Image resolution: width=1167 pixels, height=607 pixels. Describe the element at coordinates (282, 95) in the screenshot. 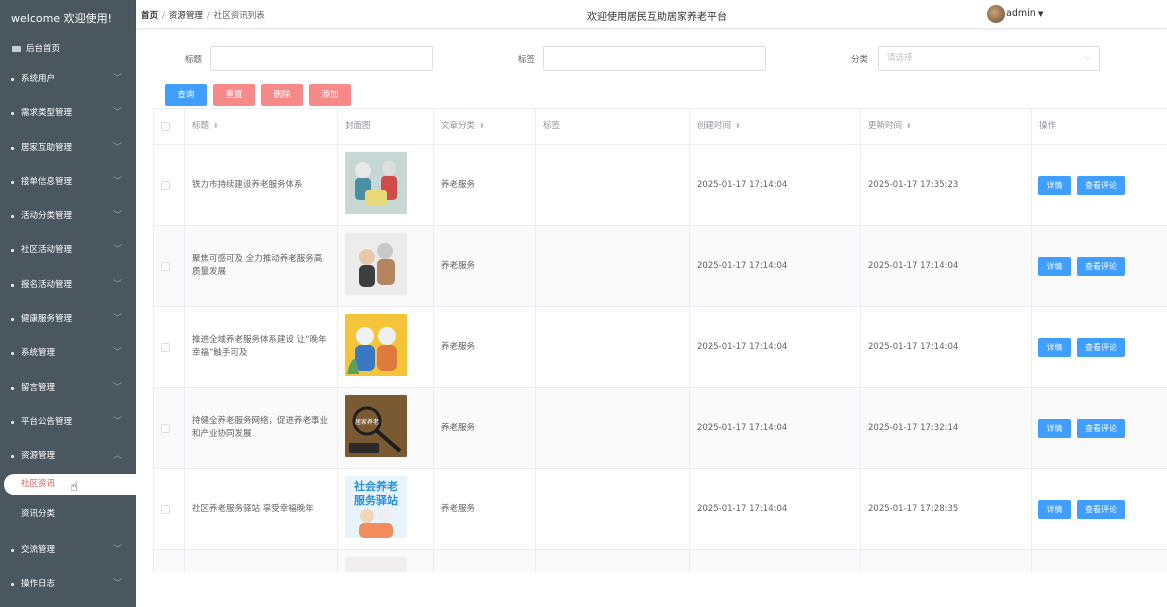

I see `delete-button: 删除` at that location.